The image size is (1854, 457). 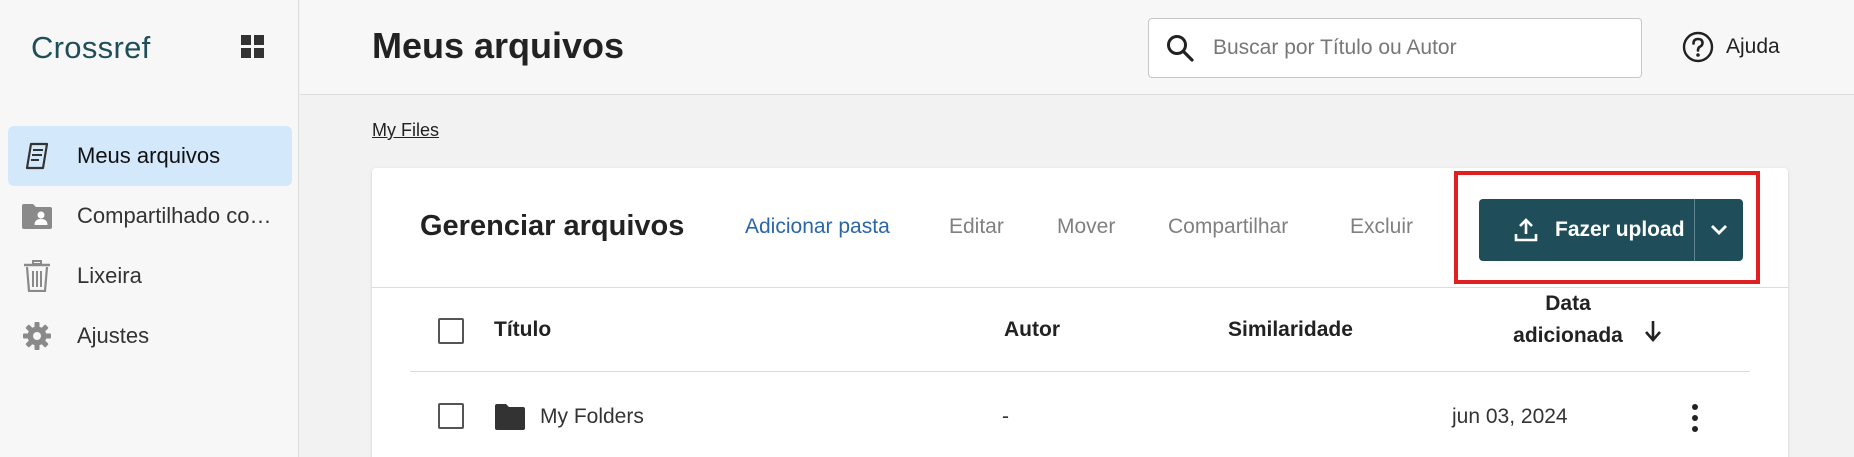 What do you see at coordinates (253, 47) in the screenshot?
I see `apps-grid-icon` at bounding box center [253, 47].